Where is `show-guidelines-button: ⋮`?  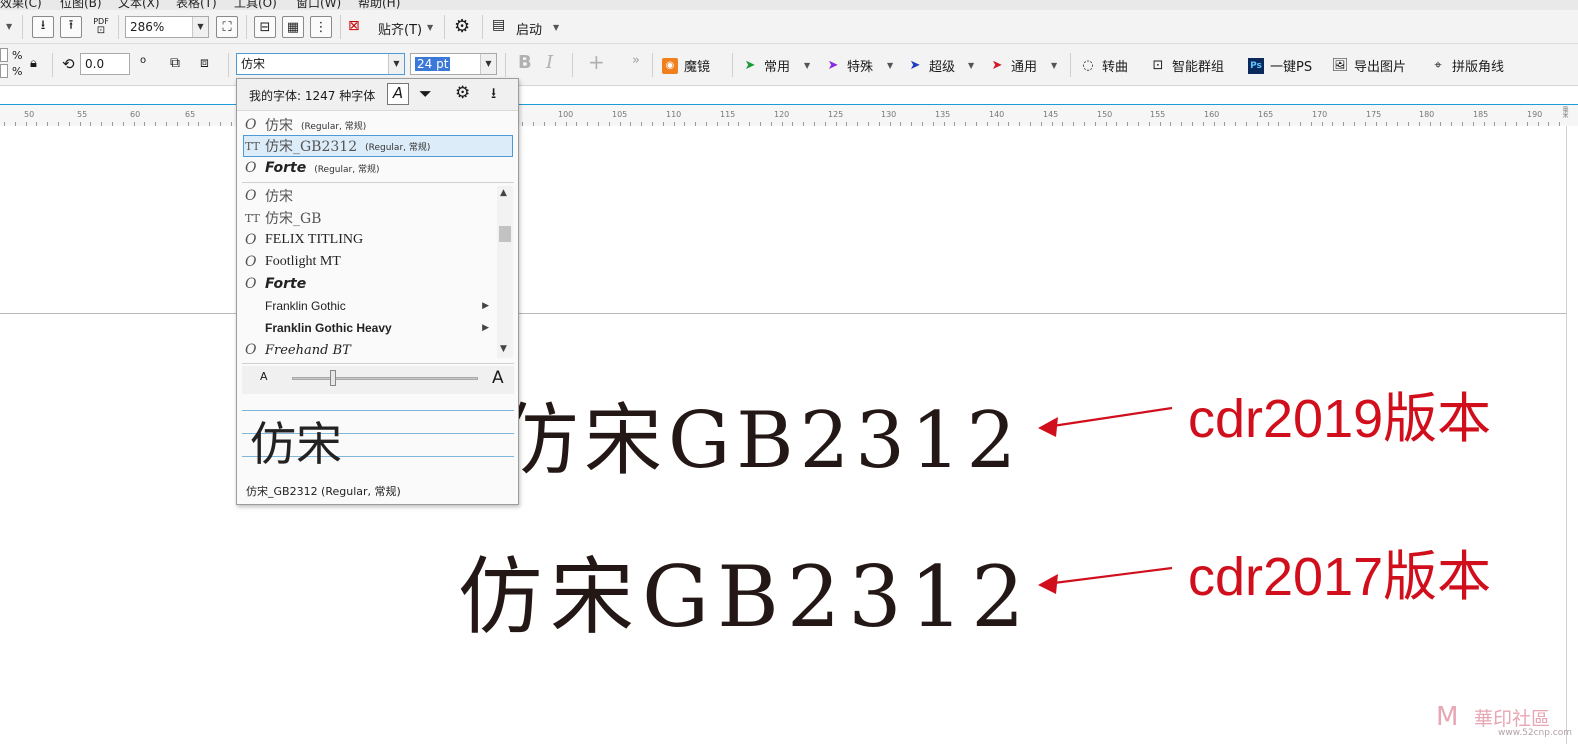
show-guidelines-button: ⋮ is located at coordinates (321, 27).